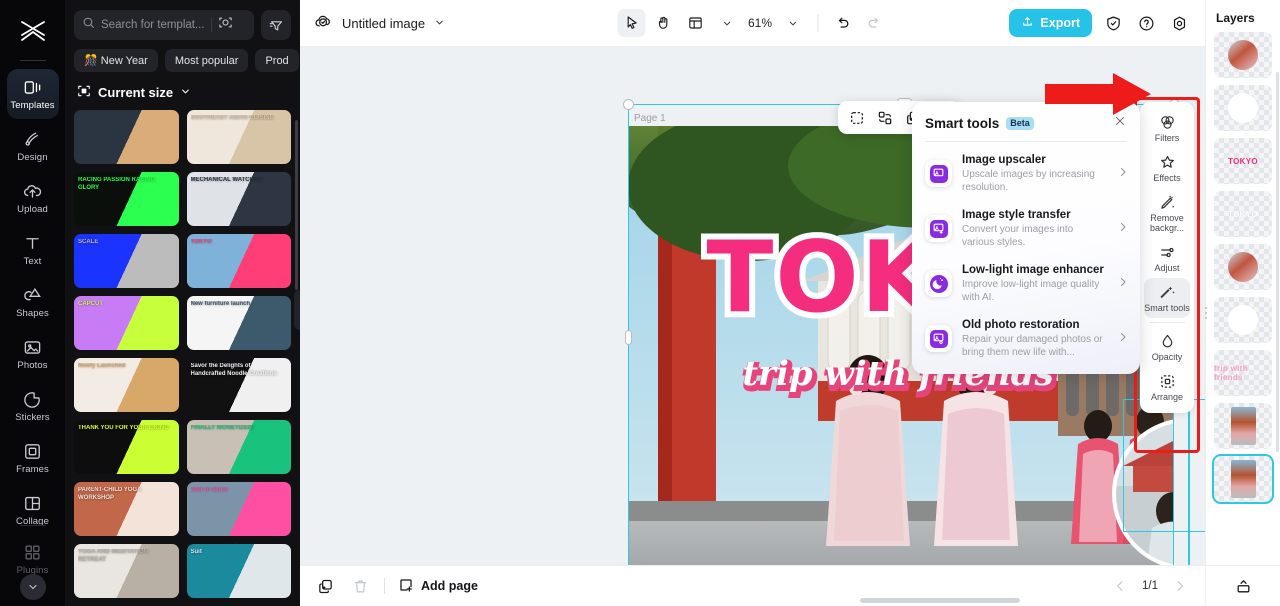 The height and width of the screenshot is (606, 1280). What do you see at coordinates (938, 173) in the screenshot?
I see `upscaler-4k-icon` at bounding box center [938, 173].